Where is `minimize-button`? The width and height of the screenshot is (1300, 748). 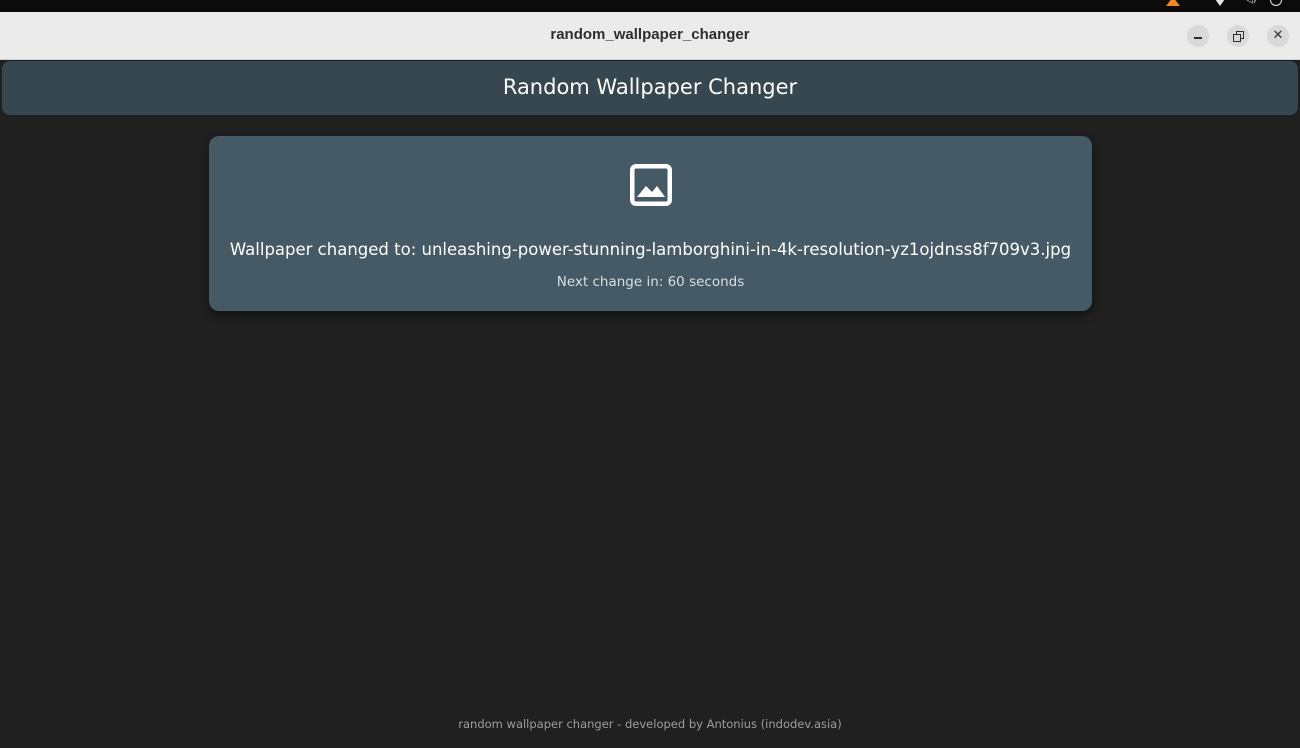
minimize-button is located at coordinates (1198, 36).